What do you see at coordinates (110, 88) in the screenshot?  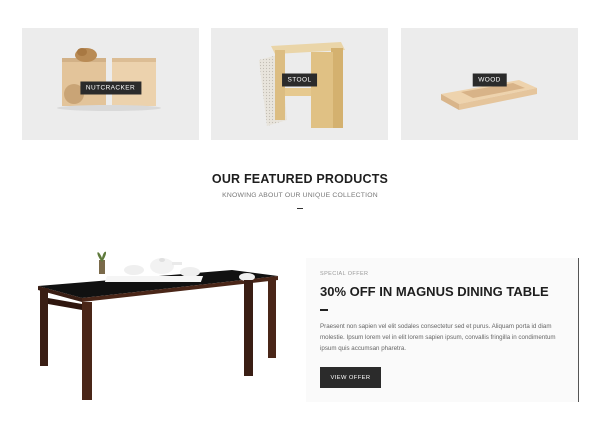 I see `category-label: NUTCRACKER` at bounding box center [110, 88].